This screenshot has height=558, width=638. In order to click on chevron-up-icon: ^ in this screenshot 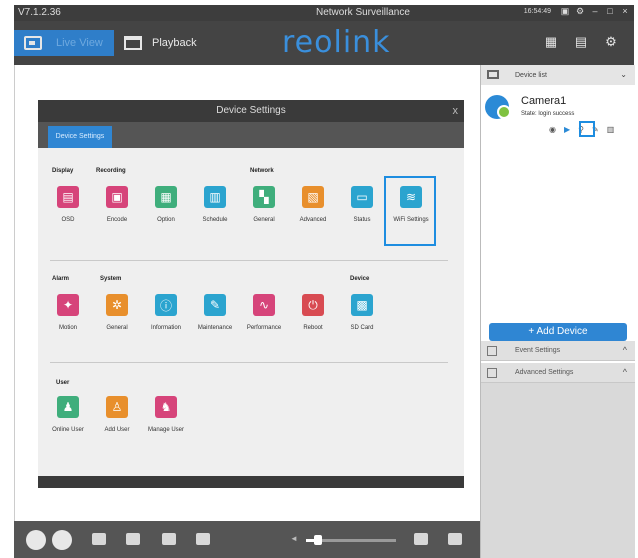, I will do `click(624, 372)`.